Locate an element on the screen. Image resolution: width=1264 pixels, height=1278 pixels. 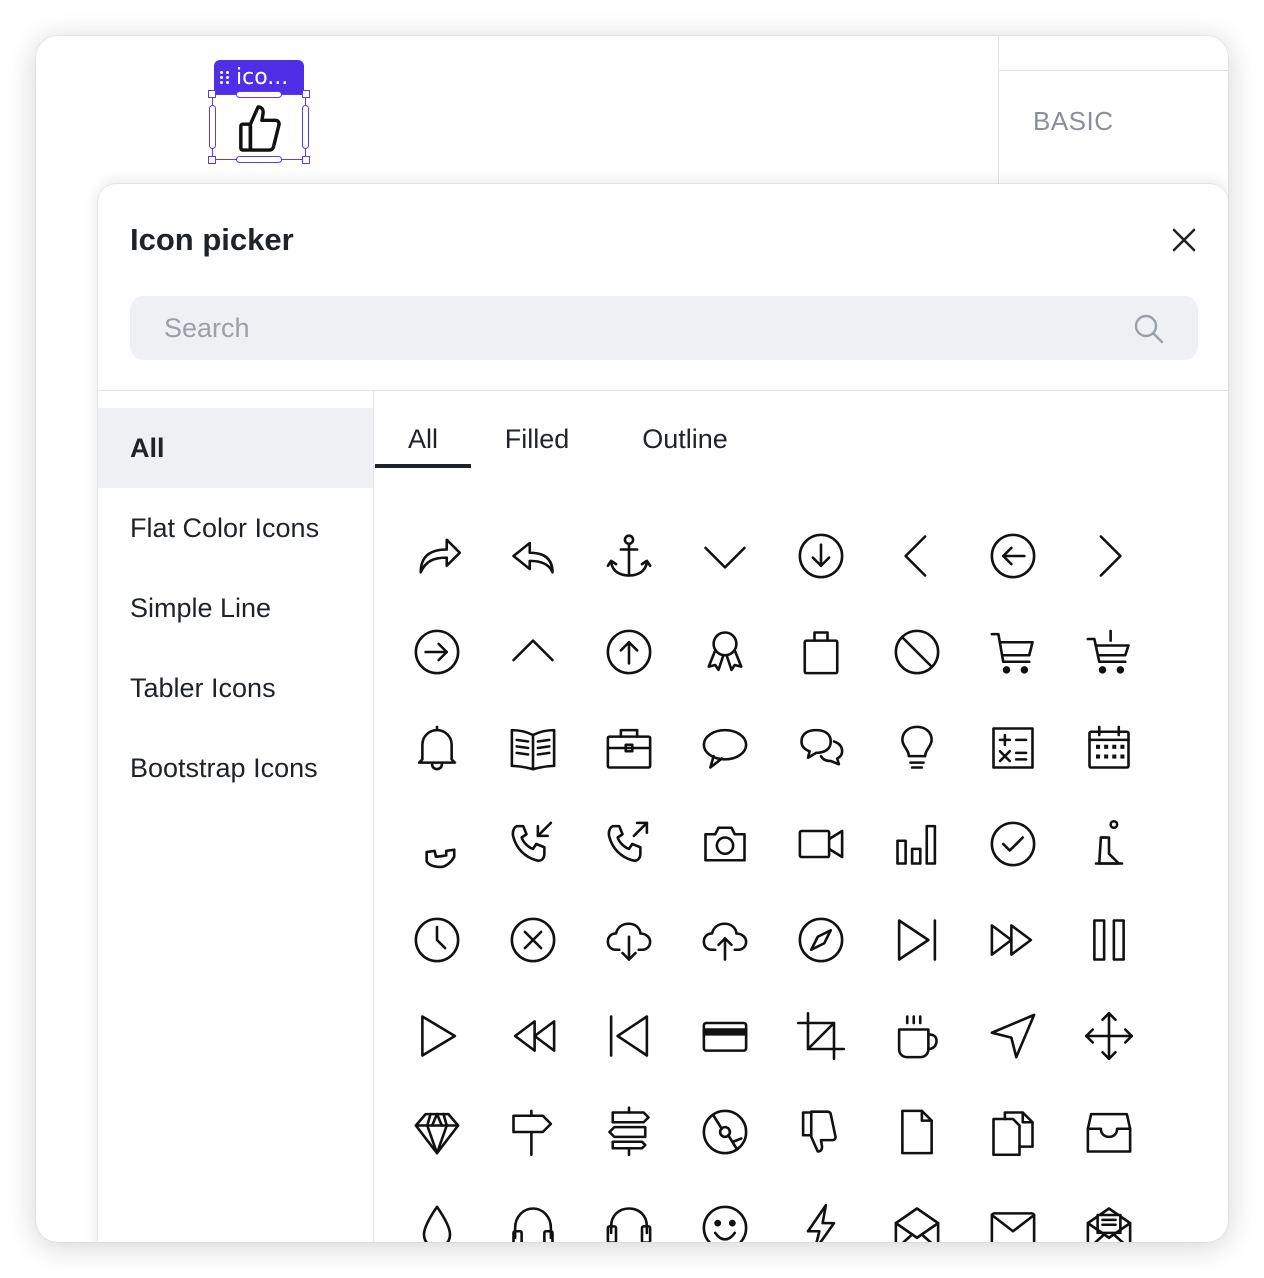
tab-filled: Filled is located at coordinates (537, 446).